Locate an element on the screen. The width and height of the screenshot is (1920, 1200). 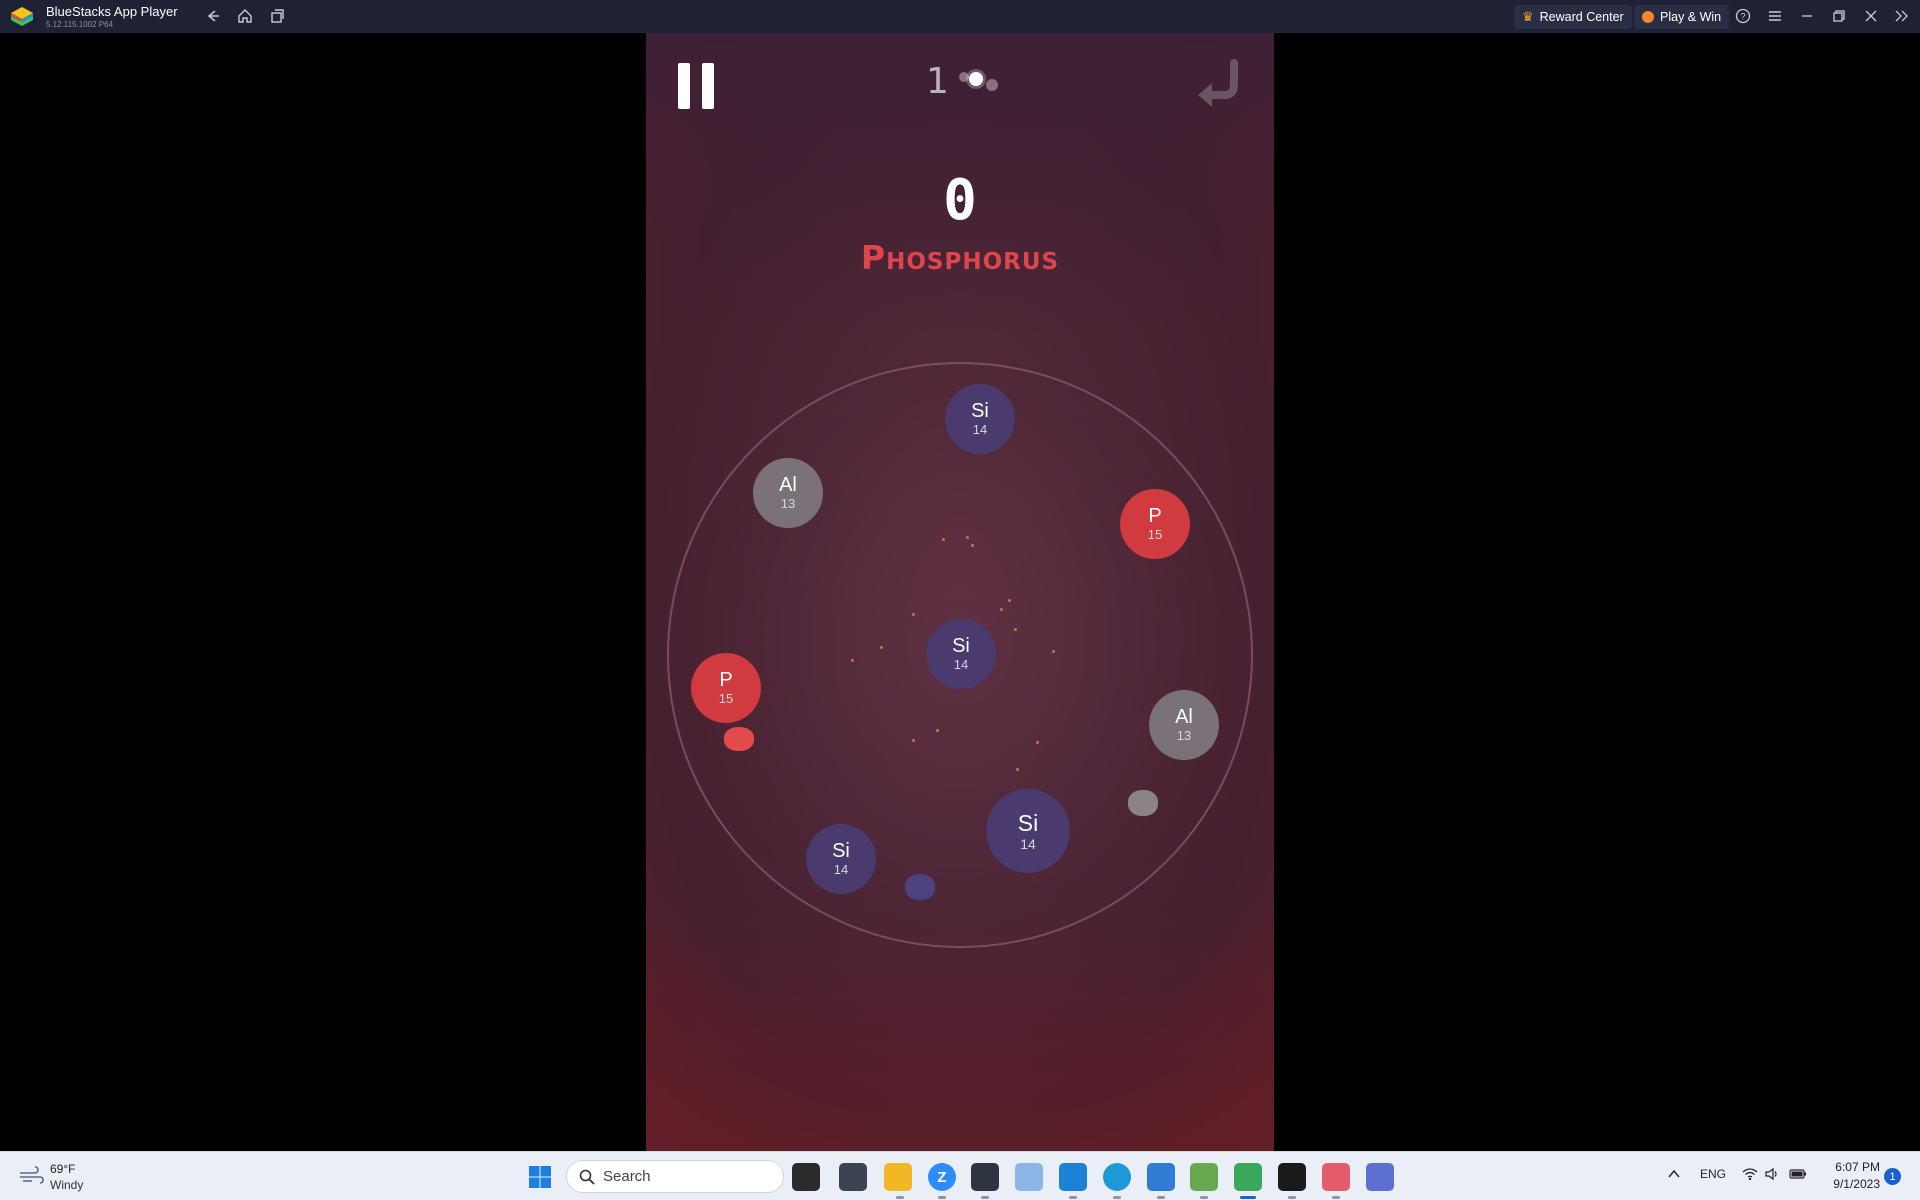
paint-icon is located at coordinates (1161, 1177).